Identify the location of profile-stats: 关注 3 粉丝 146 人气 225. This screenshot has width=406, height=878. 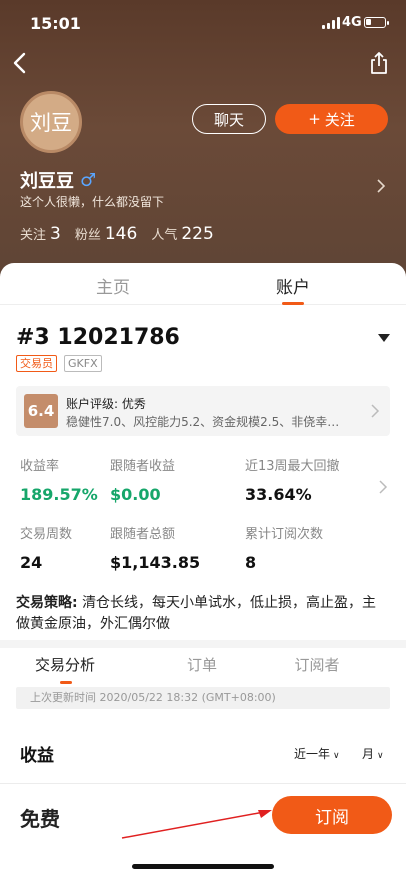
(117, 234).